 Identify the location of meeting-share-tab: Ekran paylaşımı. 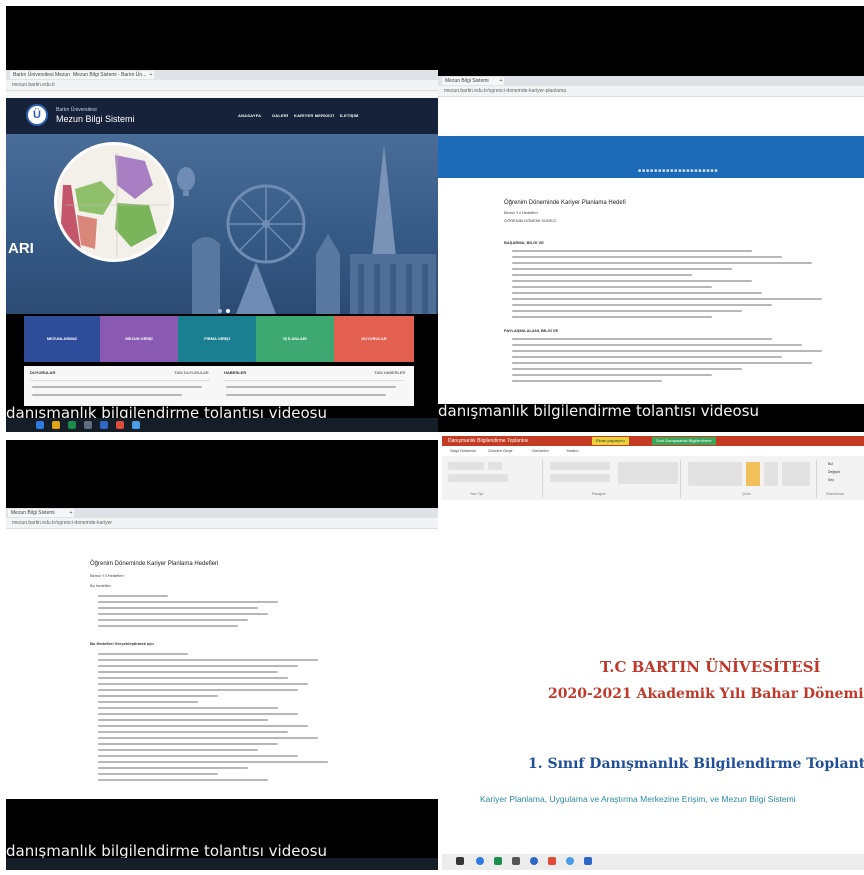
(610, 441).